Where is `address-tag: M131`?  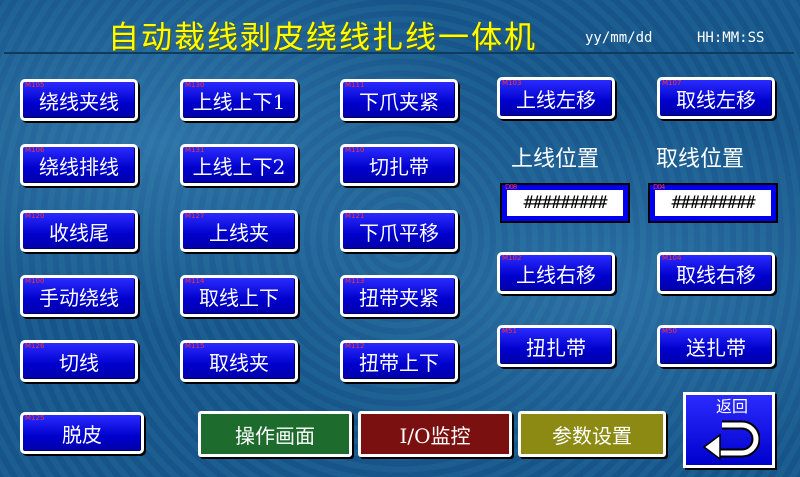 address-tag: M131 is located at coordinates (195, 150).